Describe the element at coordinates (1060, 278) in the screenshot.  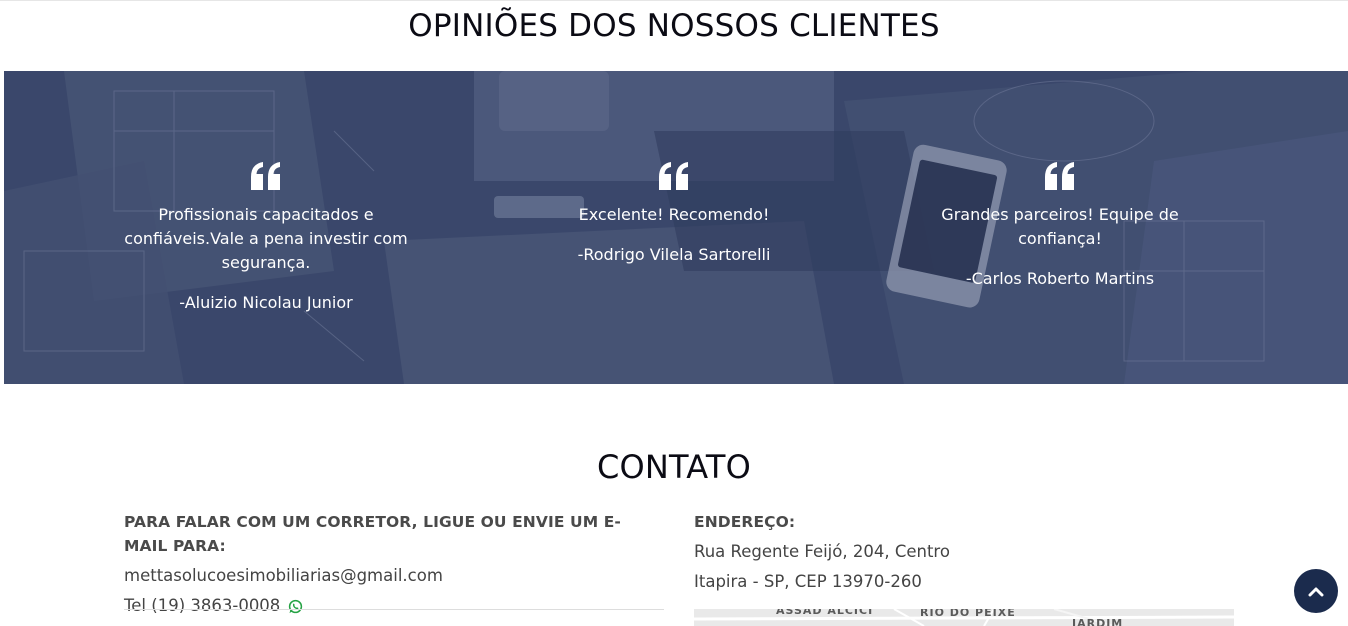
I see `testimonial-author: -Carlos Roberto Martins` at that location.